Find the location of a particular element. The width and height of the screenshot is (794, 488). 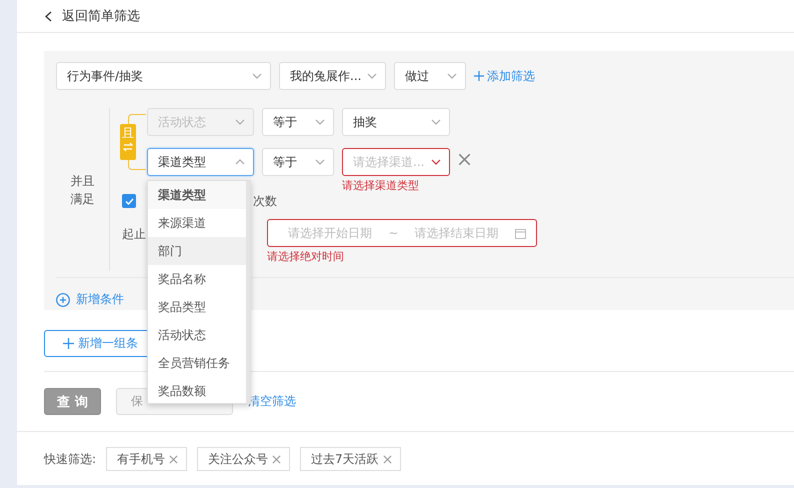

quick-filter-label: 快速筛选: is located at coordinates (70, 459).